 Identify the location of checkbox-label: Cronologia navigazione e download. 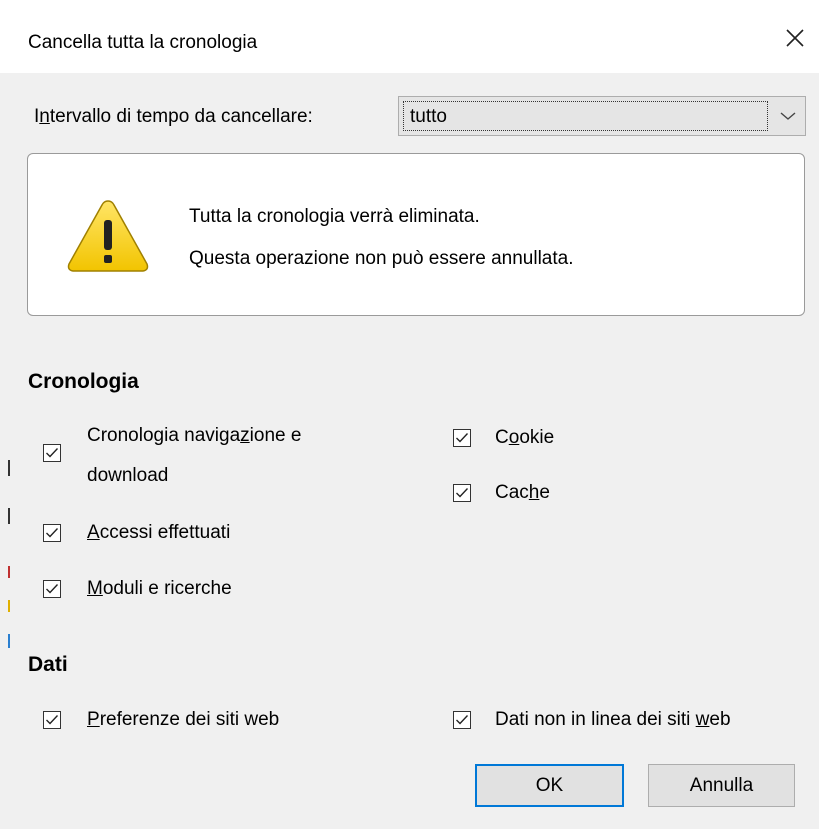
(194, 456).